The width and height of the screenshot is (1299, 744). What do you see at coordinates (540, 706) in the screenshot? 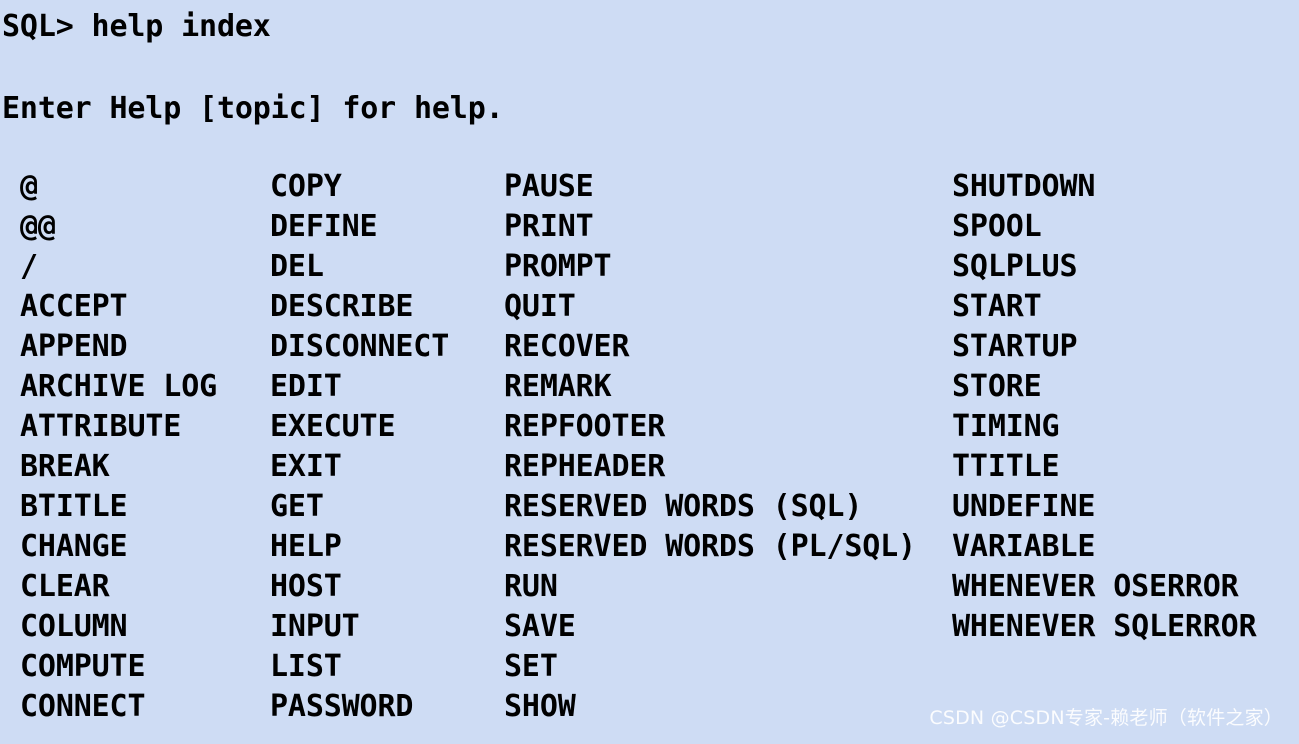
I see `command-item: SHOW` at bounding box center [540, 706].